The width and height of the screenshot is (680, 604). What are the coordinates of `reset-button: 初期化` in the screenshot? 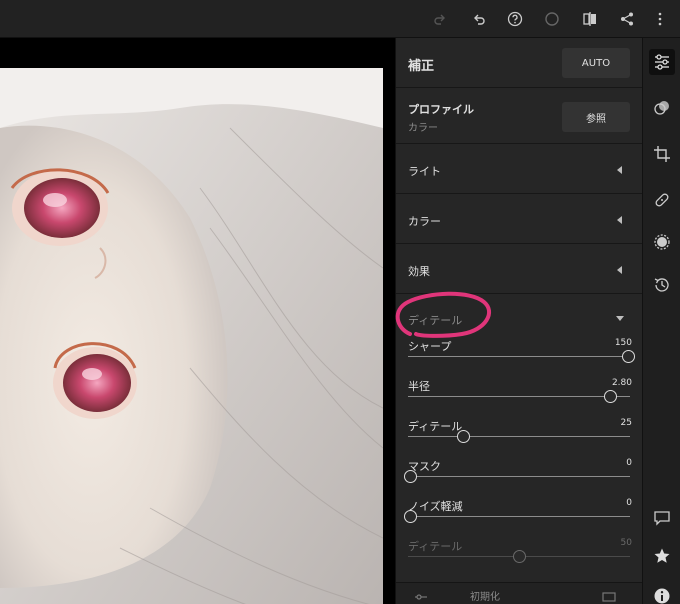 It's located at (485, 595).